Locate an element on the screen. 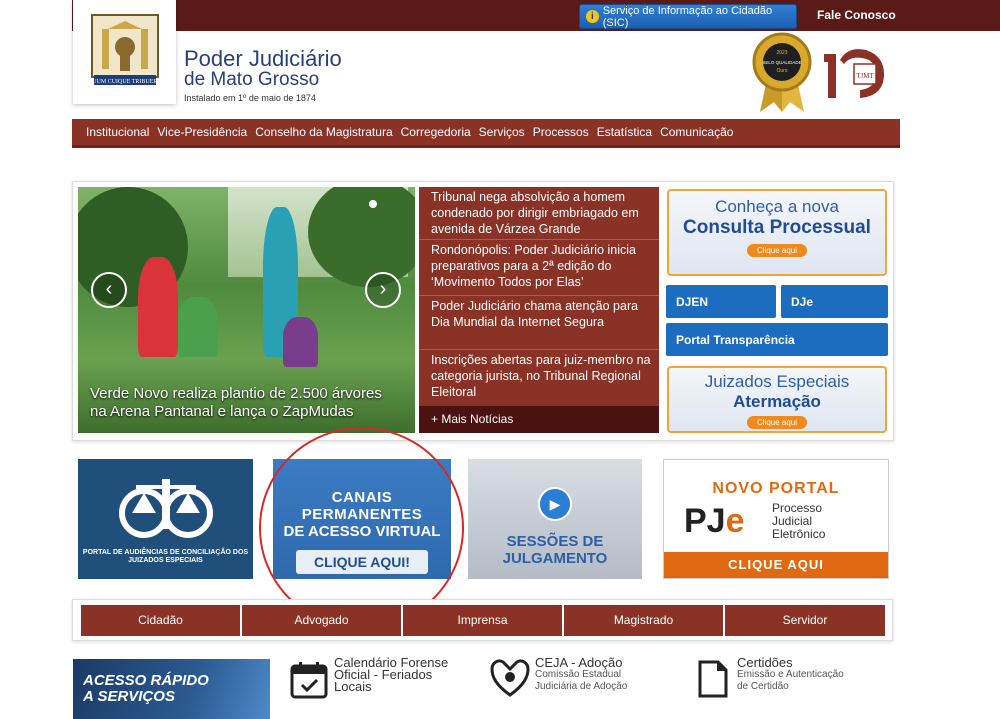  tjmt-logo: SUUM CUIQUE TRIBUERE is located at coordinates (124, 52).